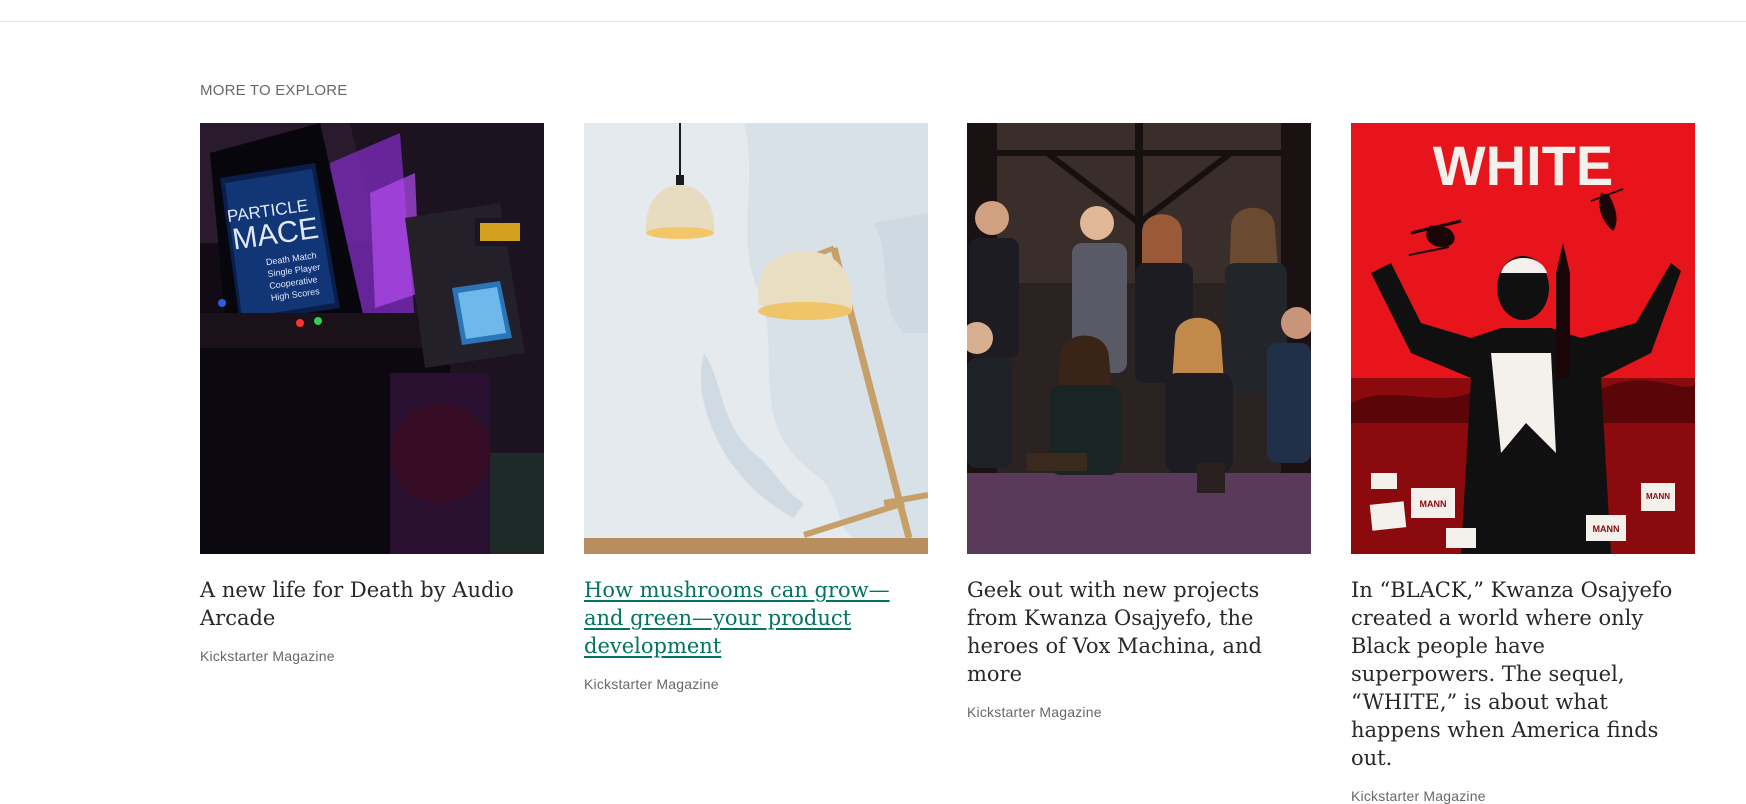 The height and width of the screenshot is (804, 1746). What do you see at coordinates (1139, 338) in the screenshot?
I see `article-image-vox-machina` at bounding box center [1139, 338].